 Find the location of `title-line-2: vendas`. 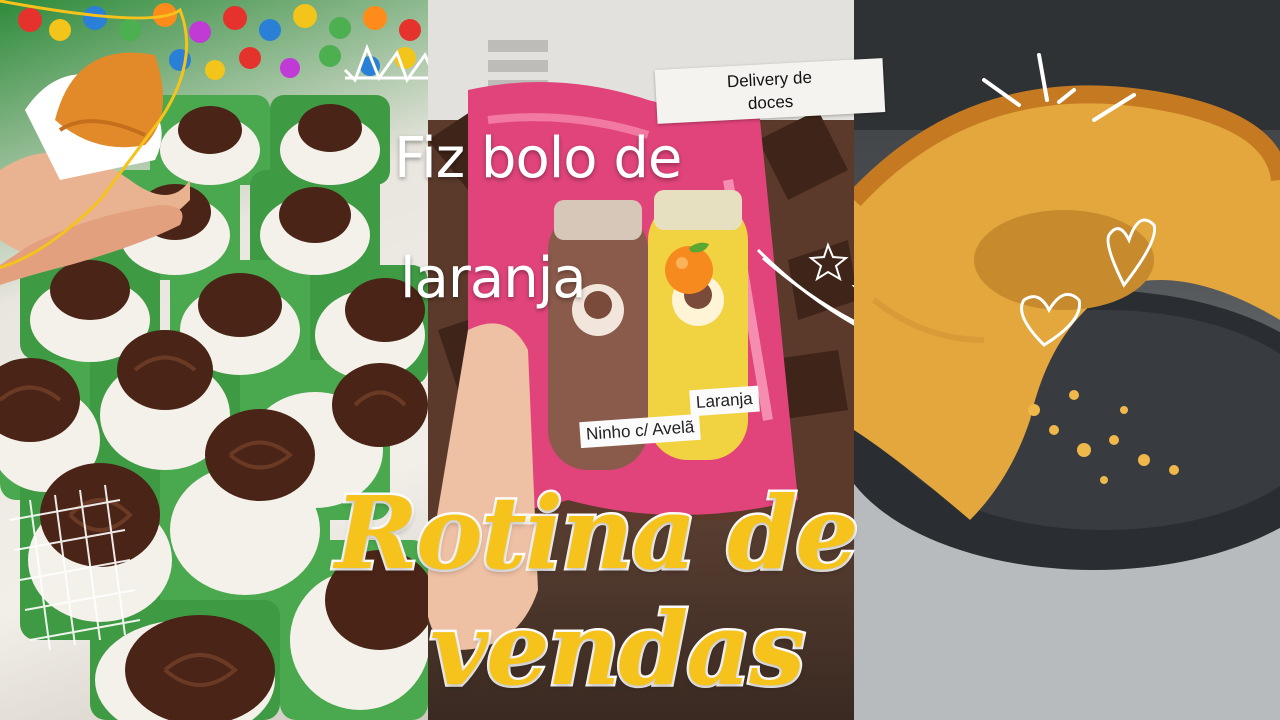

title-line-2: vendas is located at coordinates (617, 649).